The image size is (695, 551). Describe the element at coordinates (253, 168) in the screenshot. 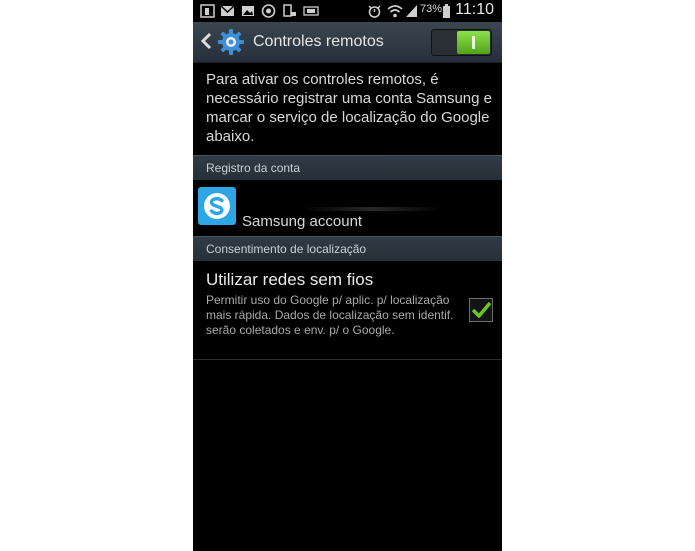

I see `section-label: Registro da conta` at that location.